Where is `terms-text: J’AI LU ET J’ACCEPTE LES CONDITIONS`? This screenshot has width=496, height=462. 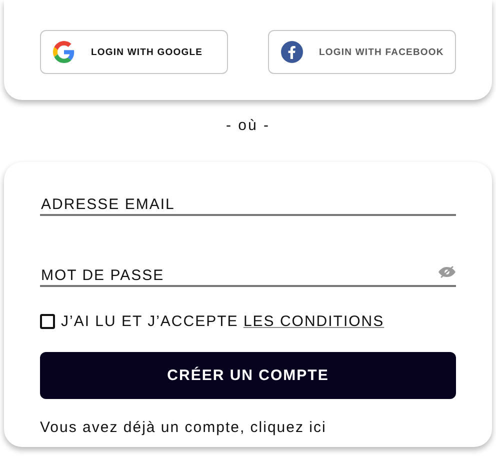 terms-text: J’AI LU ET J’ACCEPTE LES CONDITIONS is located at coordinates (222, 321).